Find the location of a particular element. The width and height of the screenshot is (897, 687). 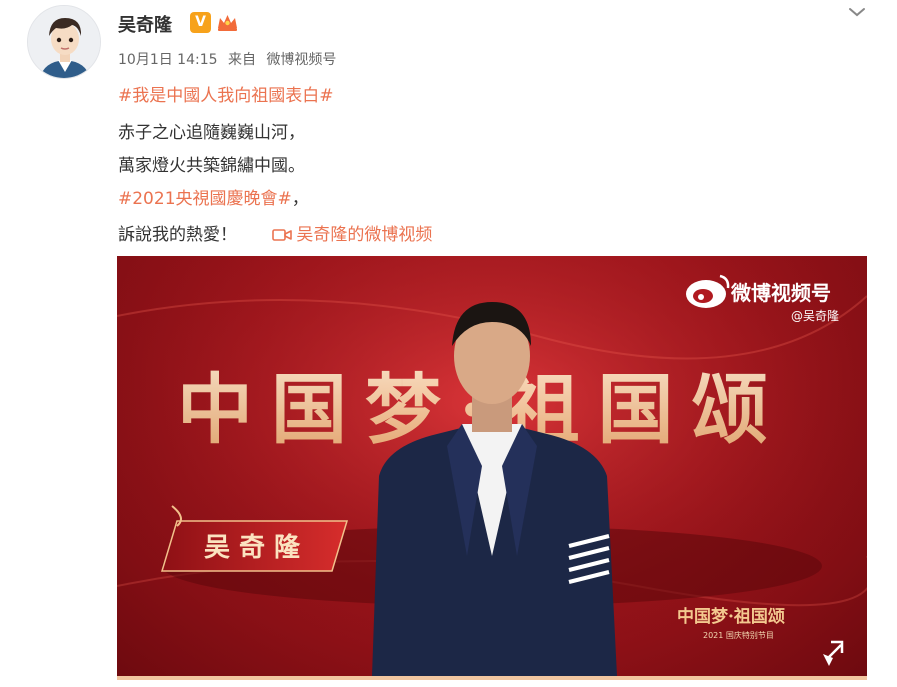

post-text-line: 萬家燈火共築錦繡中國。 is located at coordinates (211, 166).